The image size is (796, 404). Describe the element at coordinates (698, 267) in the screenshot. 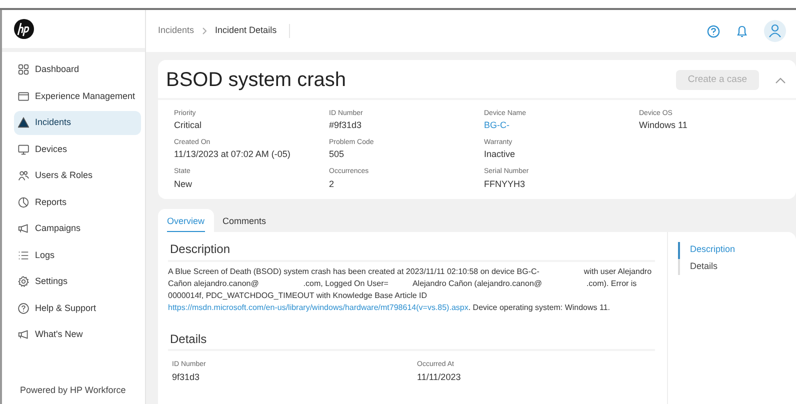

I see `section-nav-link: Details` at that location.